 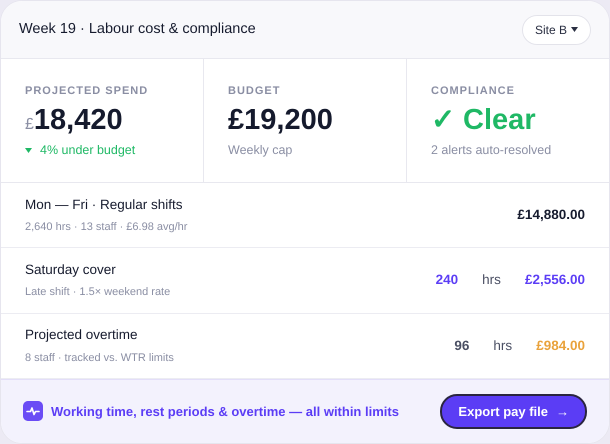 I want to click on export-button: Export pay file →, so click(x=513, y=412).